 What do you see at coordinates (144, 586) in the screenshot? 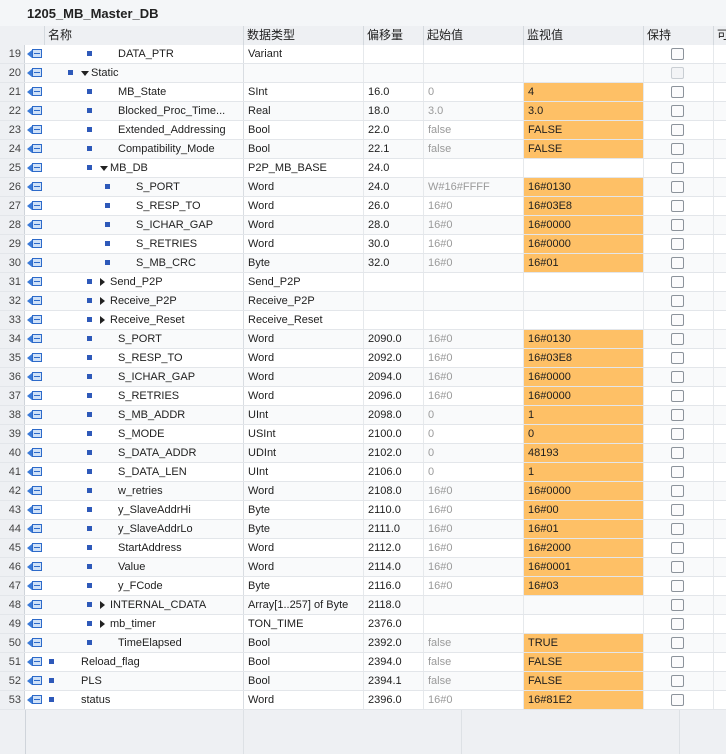
I see `name-cell: y_FCode` at bounding box center [144, 586].